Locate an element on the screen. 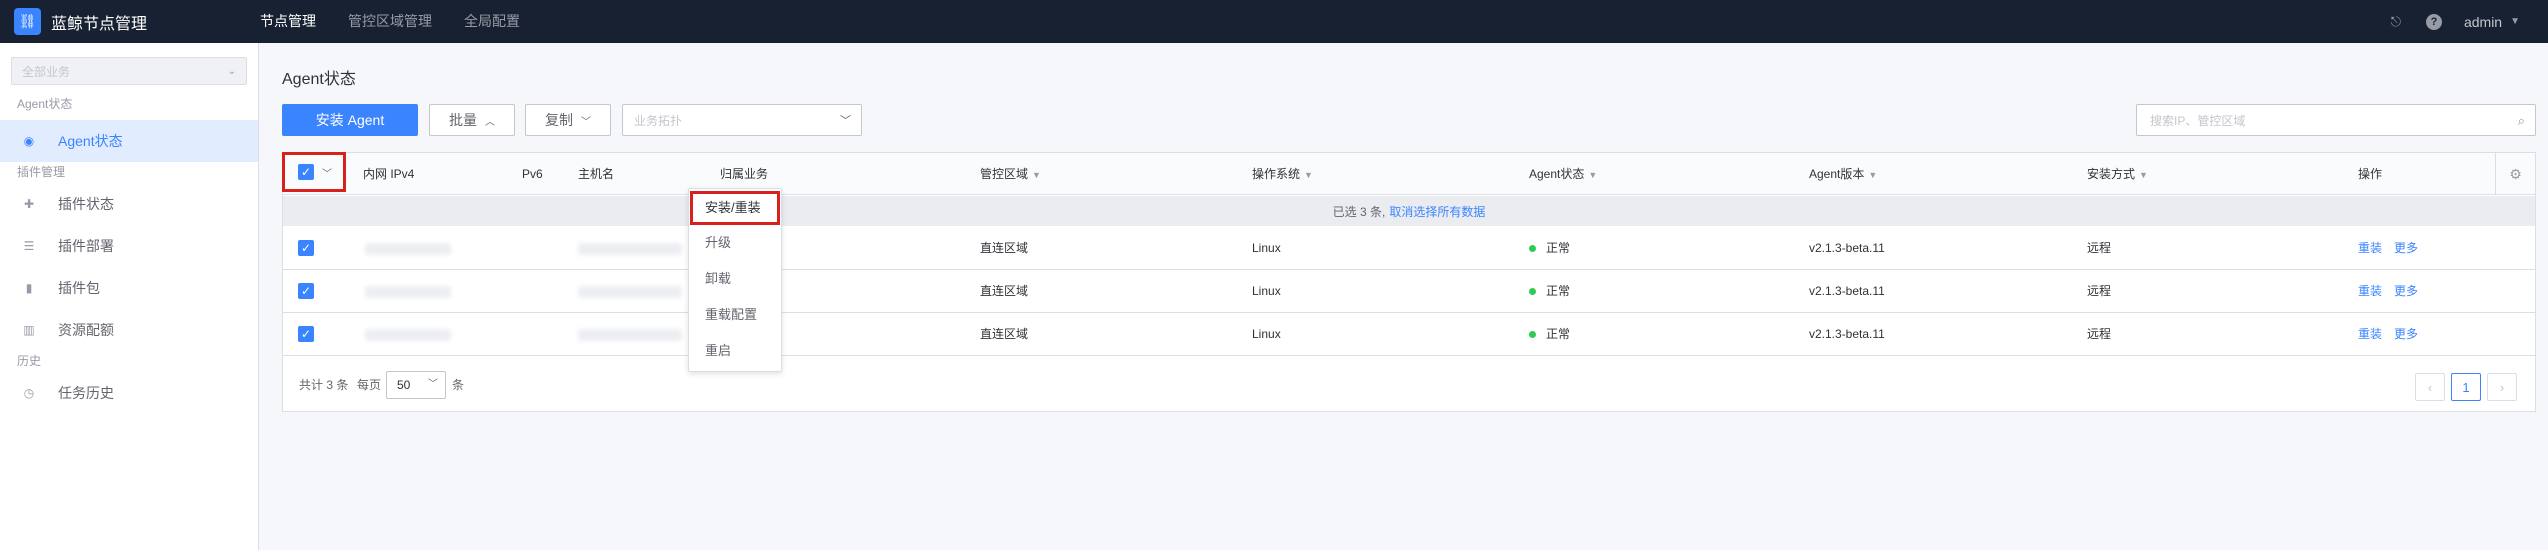 Image resolution: width=2548 pixels, height=550 pixels. logout-icon: ⎋ is located at coordinates (2396, 22).